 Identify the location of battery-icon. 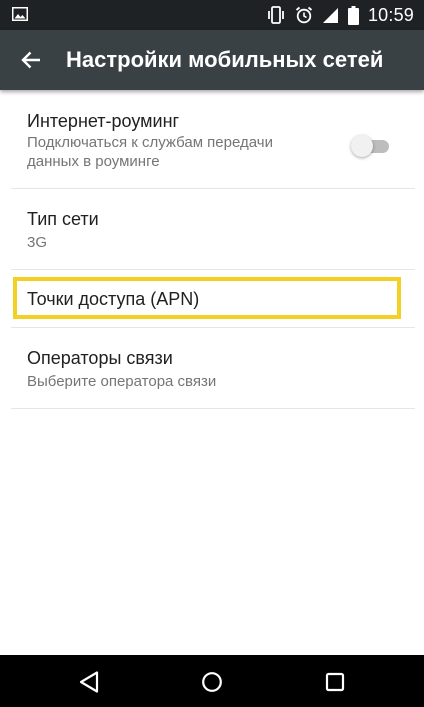
(353, 15).